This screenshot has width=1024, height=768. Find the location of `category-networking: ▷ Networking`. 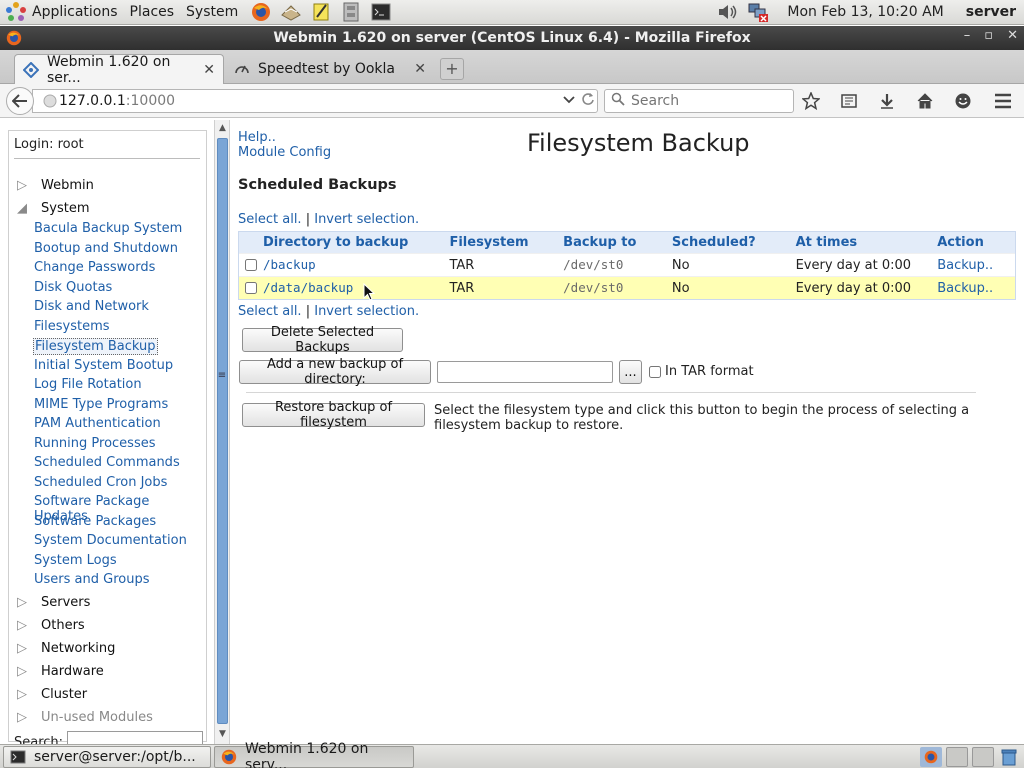

category-networking: ▷ Networking is located at coordinates (66, 648).